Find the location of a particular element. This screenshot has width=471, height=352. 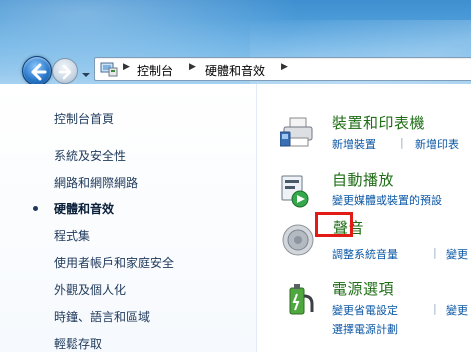

link-choose-power-plan: 選擇電源計劃 is located at coordinates (365, 329).